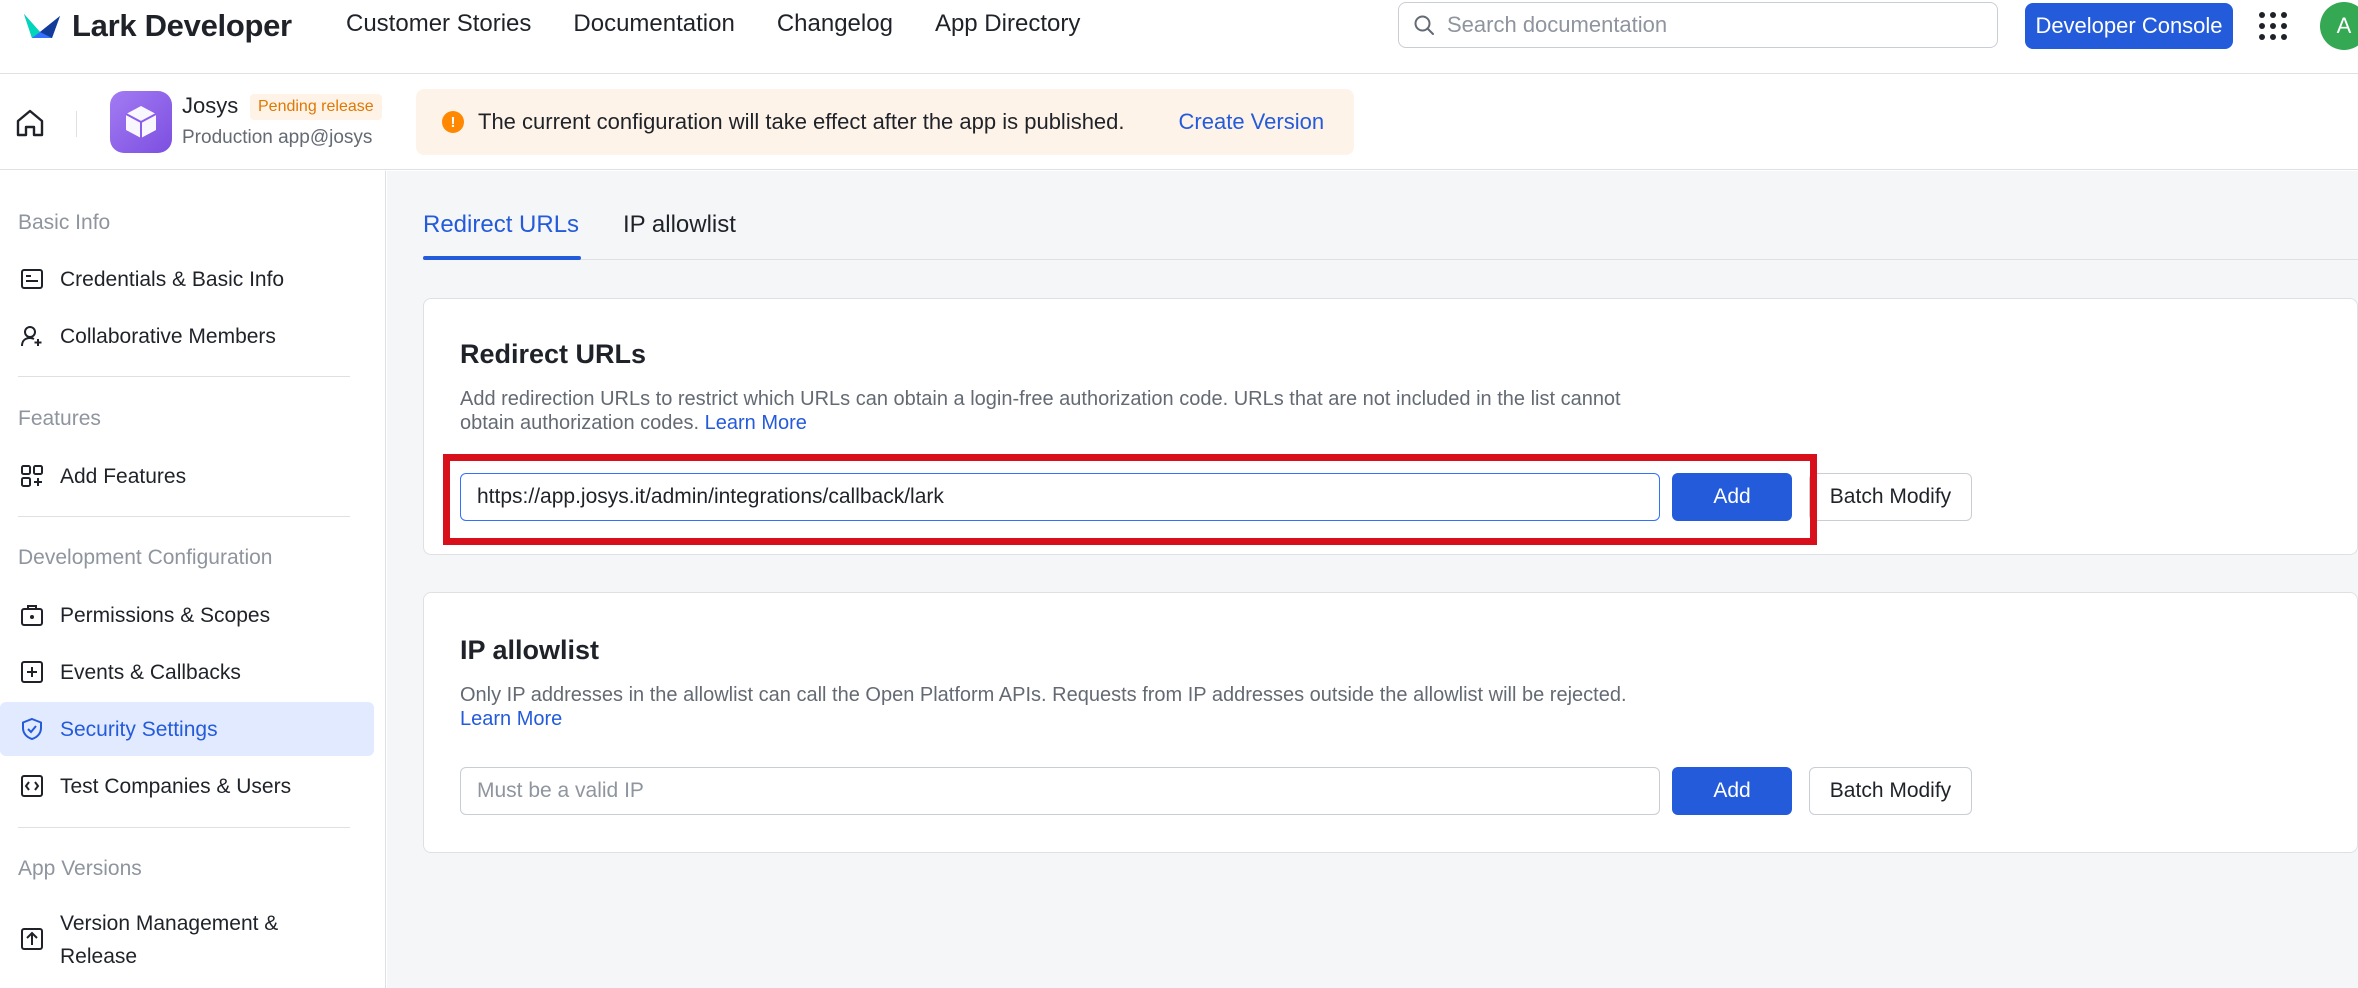 The image size is (2358, 988). Describe the element at coordinates (32, 939) in the screenshot. I see `upload-icon` at that location.